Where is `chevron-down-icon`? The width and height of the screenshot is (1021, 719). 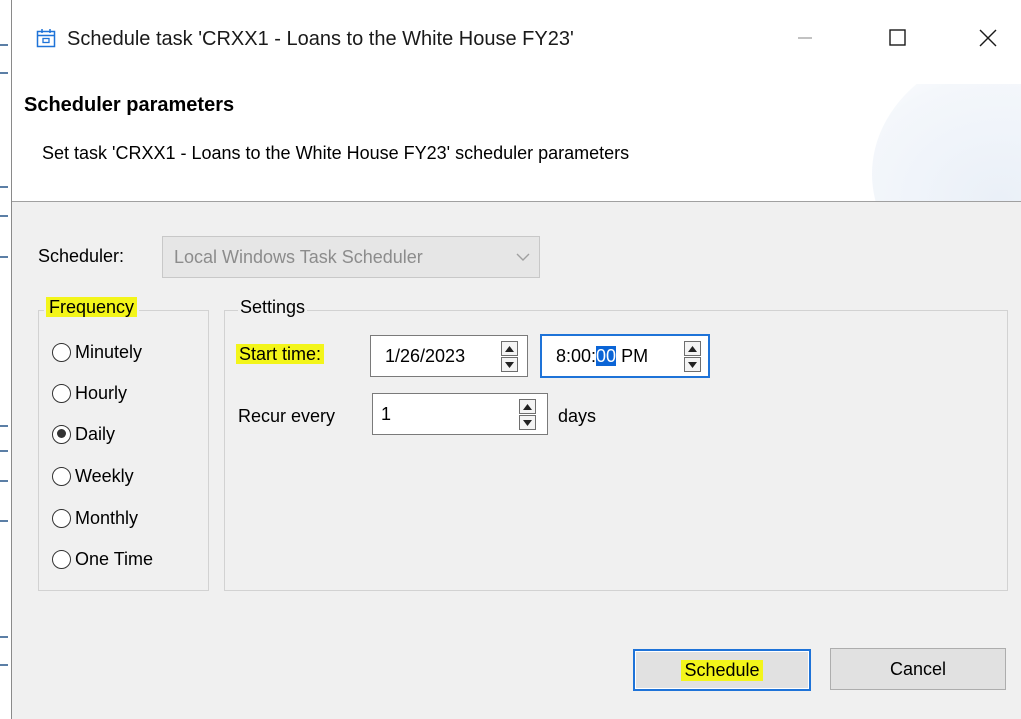
chevron-down-icon is located at coordinates (523, 257).